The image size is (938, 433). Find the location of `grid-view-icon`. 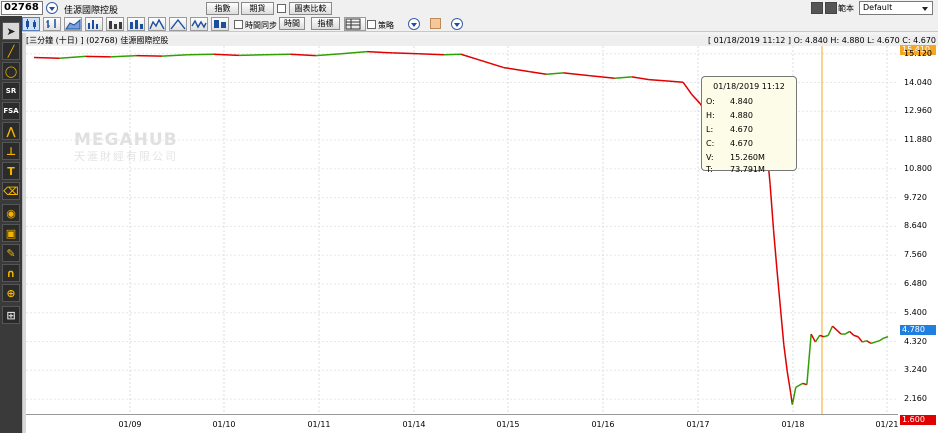

grid-view-icon is located at coordinates (355, 24).